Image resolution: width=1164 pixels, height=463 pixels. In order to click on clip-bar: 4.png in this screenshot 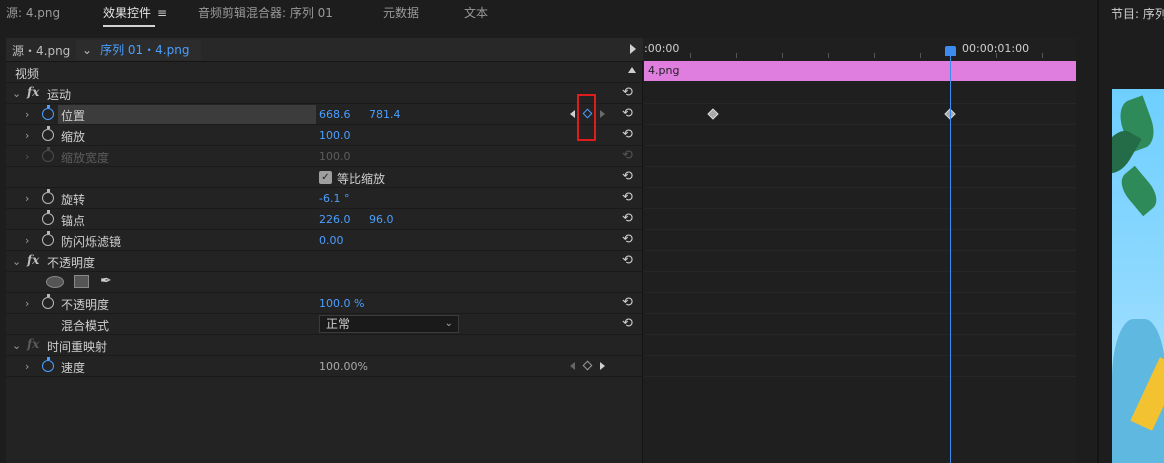, I will do `click(860, 71)`.